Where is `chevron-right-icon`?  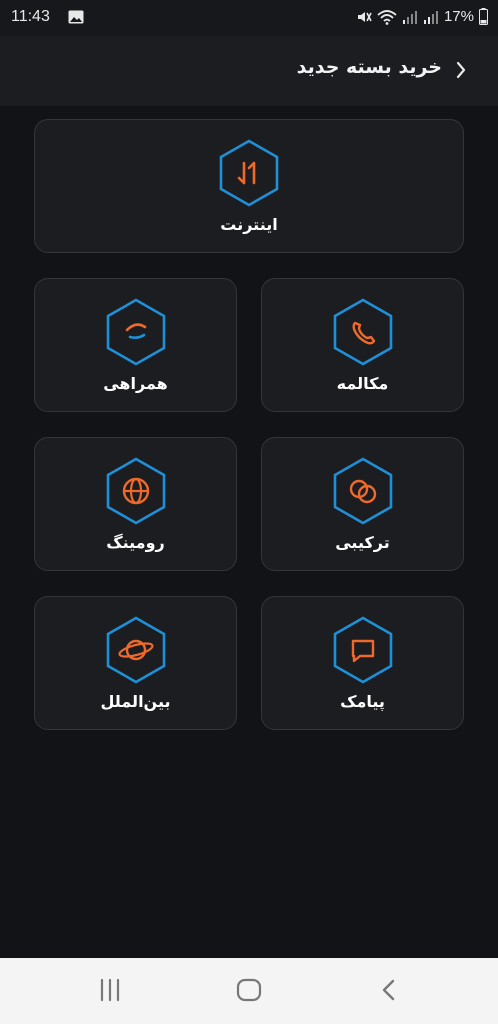 chevron-right-icon is located at coordinates (461, 70).